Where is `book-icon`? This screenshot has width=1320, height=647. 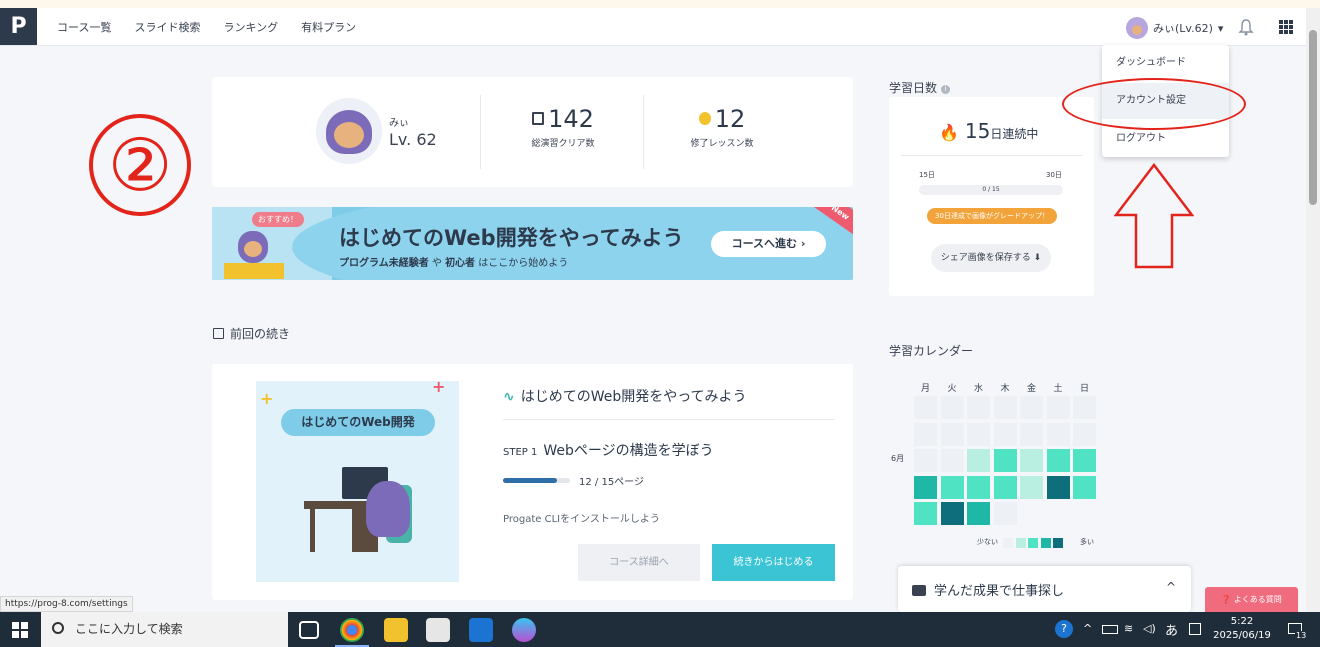
book-icon is located at coordinates (218, 333).